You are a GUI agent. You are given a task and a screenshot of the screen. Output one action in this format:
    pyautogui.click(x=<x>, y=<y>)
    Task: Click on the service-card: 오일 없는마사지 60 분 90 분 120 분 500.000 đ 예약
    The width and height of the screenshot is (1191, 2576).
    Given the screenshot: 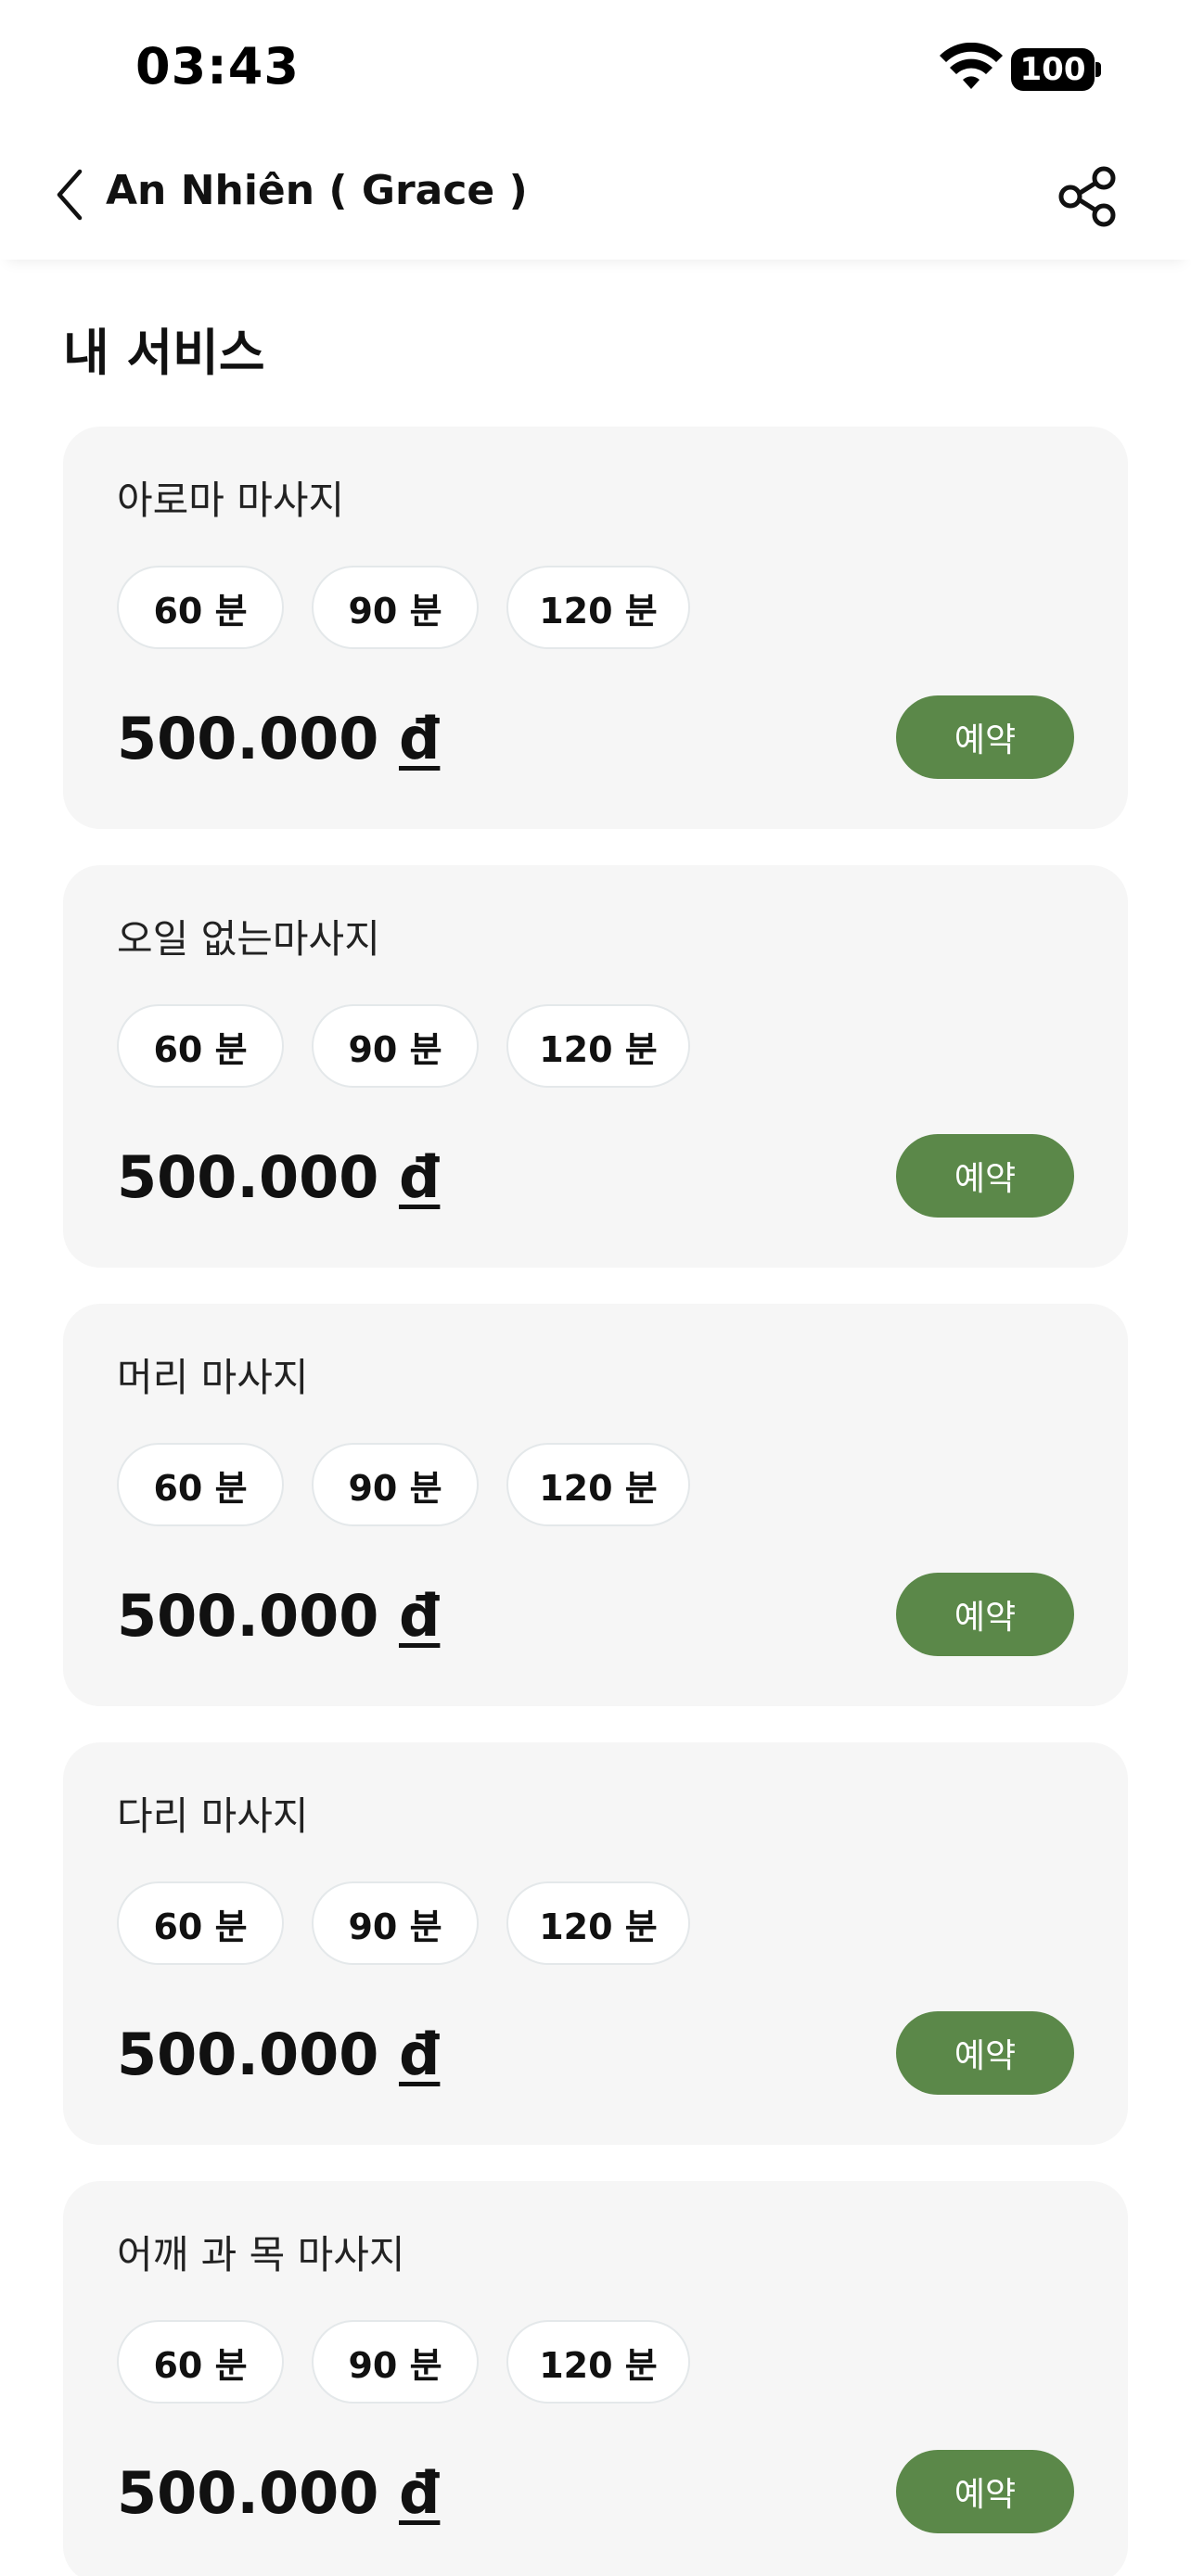 What is the action you would take?
    pyautogui.click(x=595, y=1066)
    